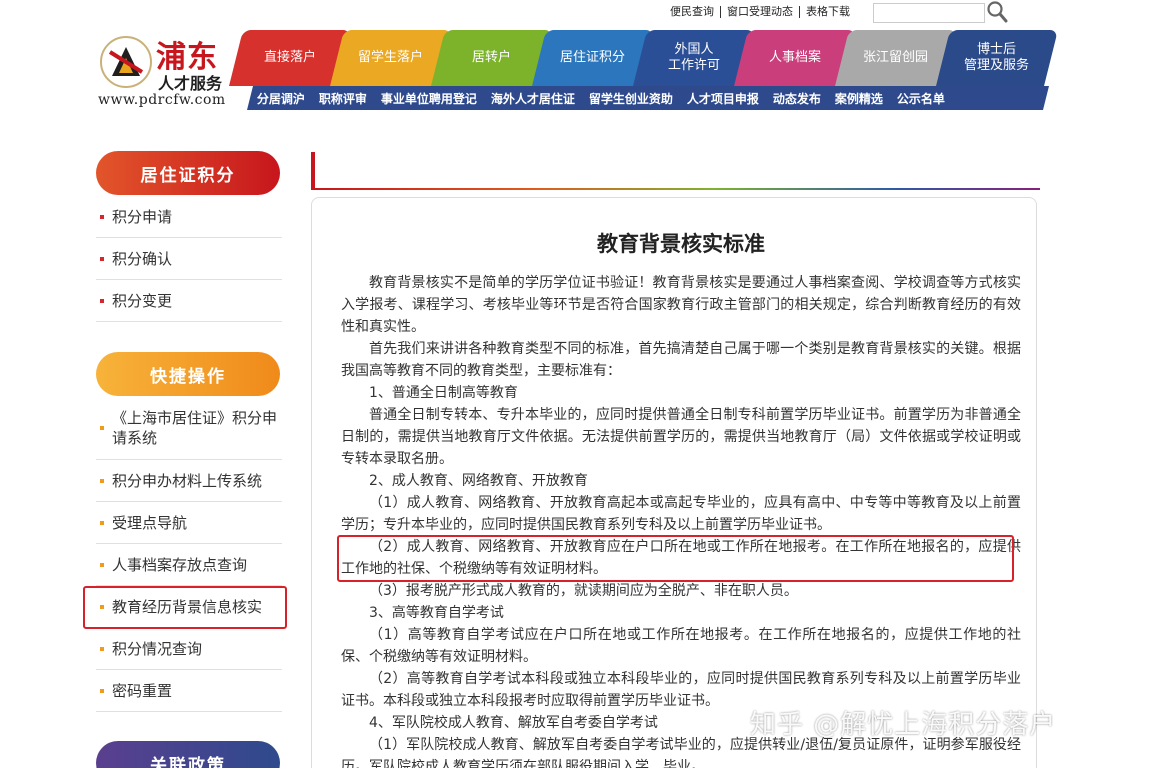  I want to click on nav-tab-postdoc-label: 博士后 管理及服务, so click(997, 57).